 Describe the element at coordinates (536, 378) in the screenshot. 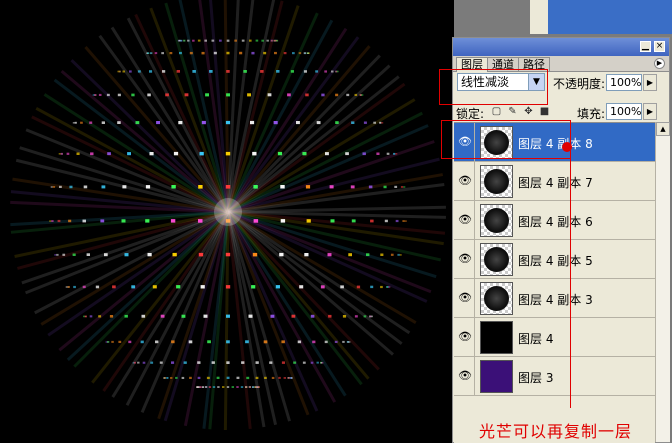

I see `layer-name: 图层 3` at that location.